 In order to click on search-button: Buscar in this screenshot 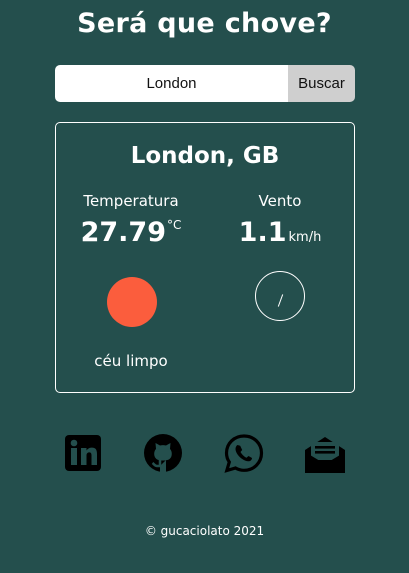, I will do `click(321, 83)`.